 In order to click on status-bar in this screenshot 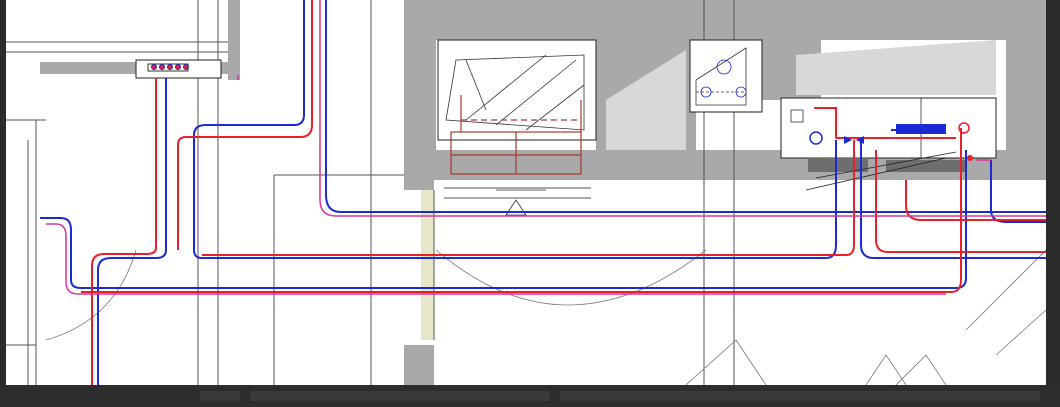, I will do `click(530, 396)`.